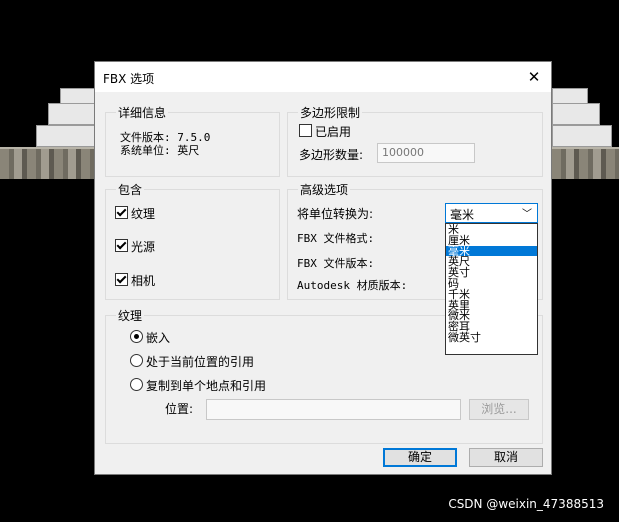 This screenshot has width=619, height=522. Describe the element at coordinates (136, 336) in the screenshot. I see `radio-selected-icon` at that location.